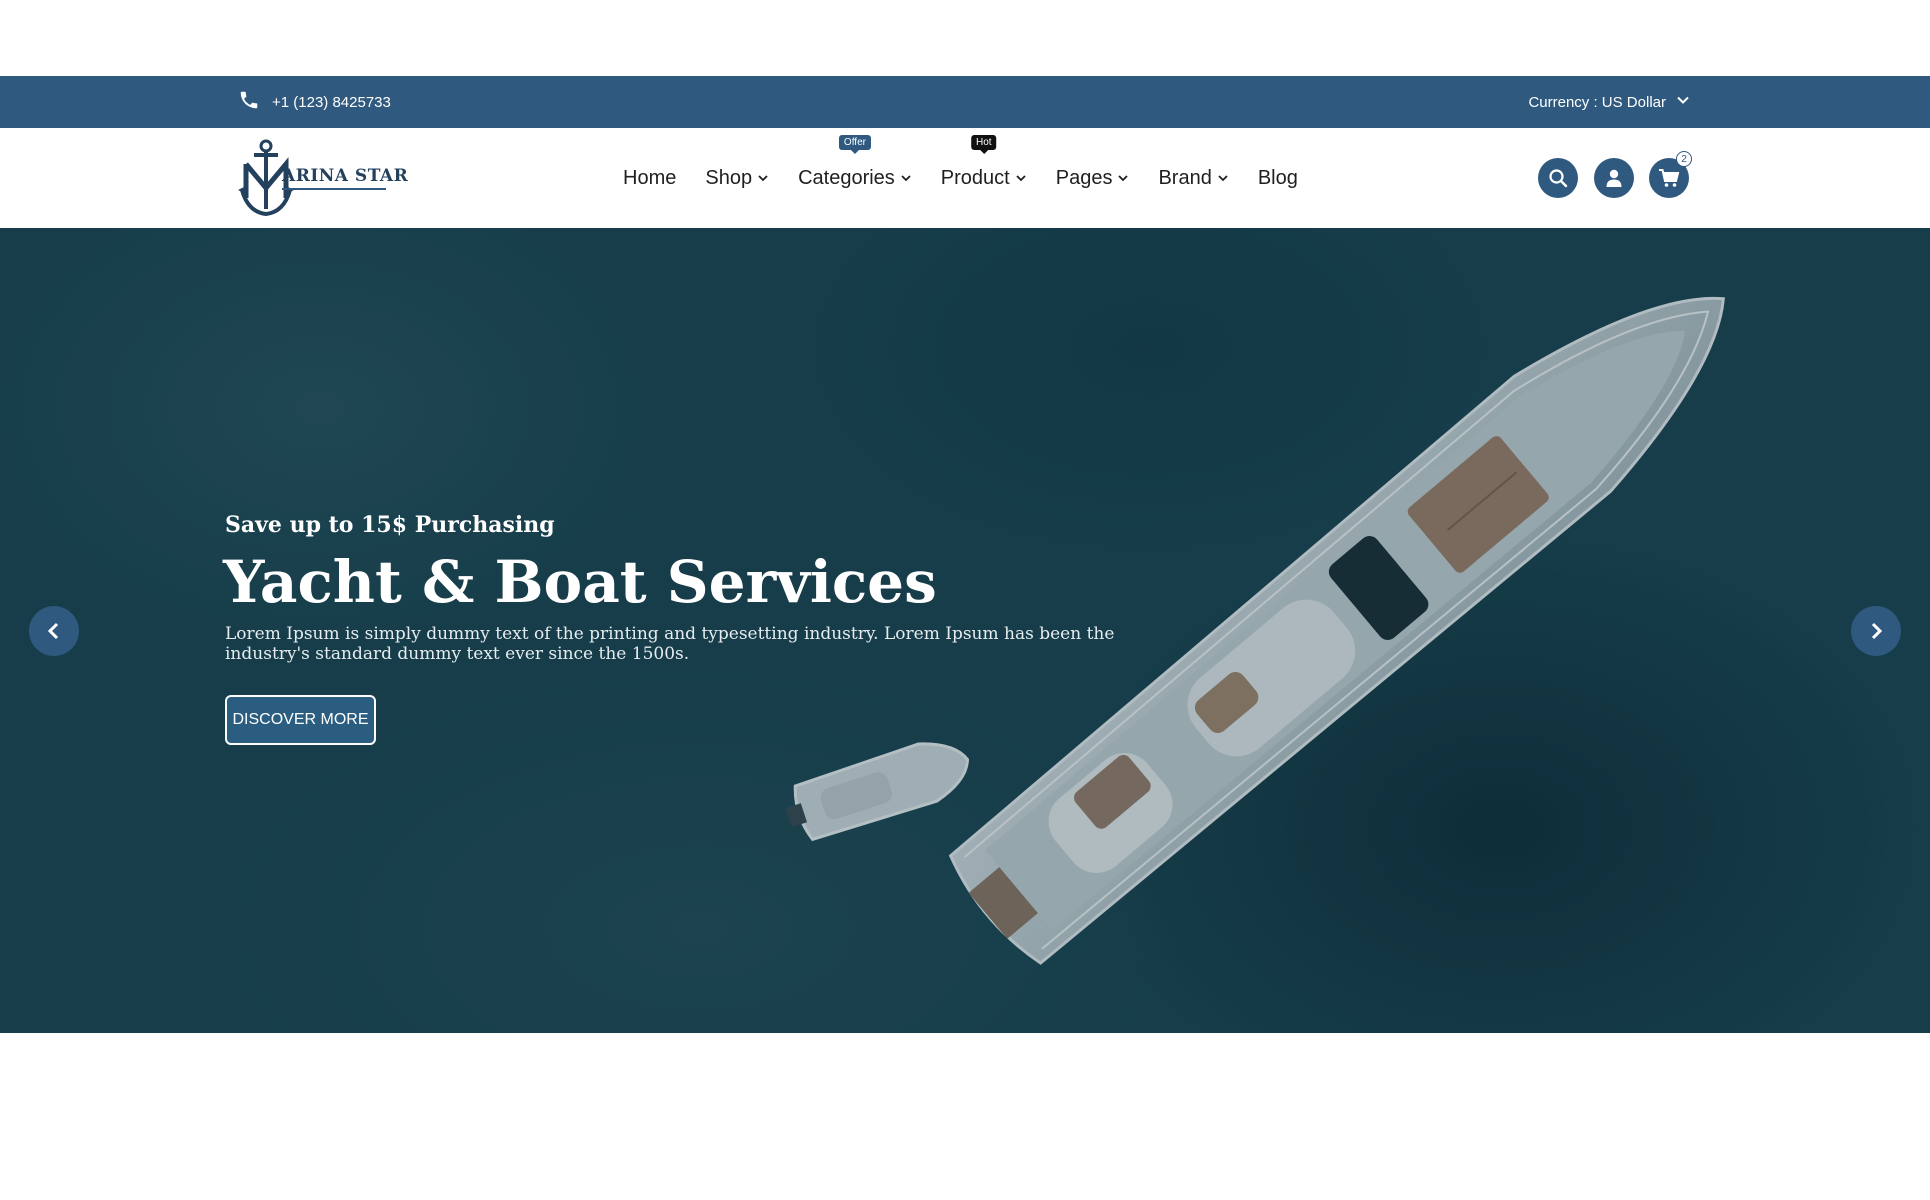 This screenshot has width=1930, height=1200. Describe the element at coordinates (1185, 177) in the screenshot. I see `nav-label: Brand` at that location.